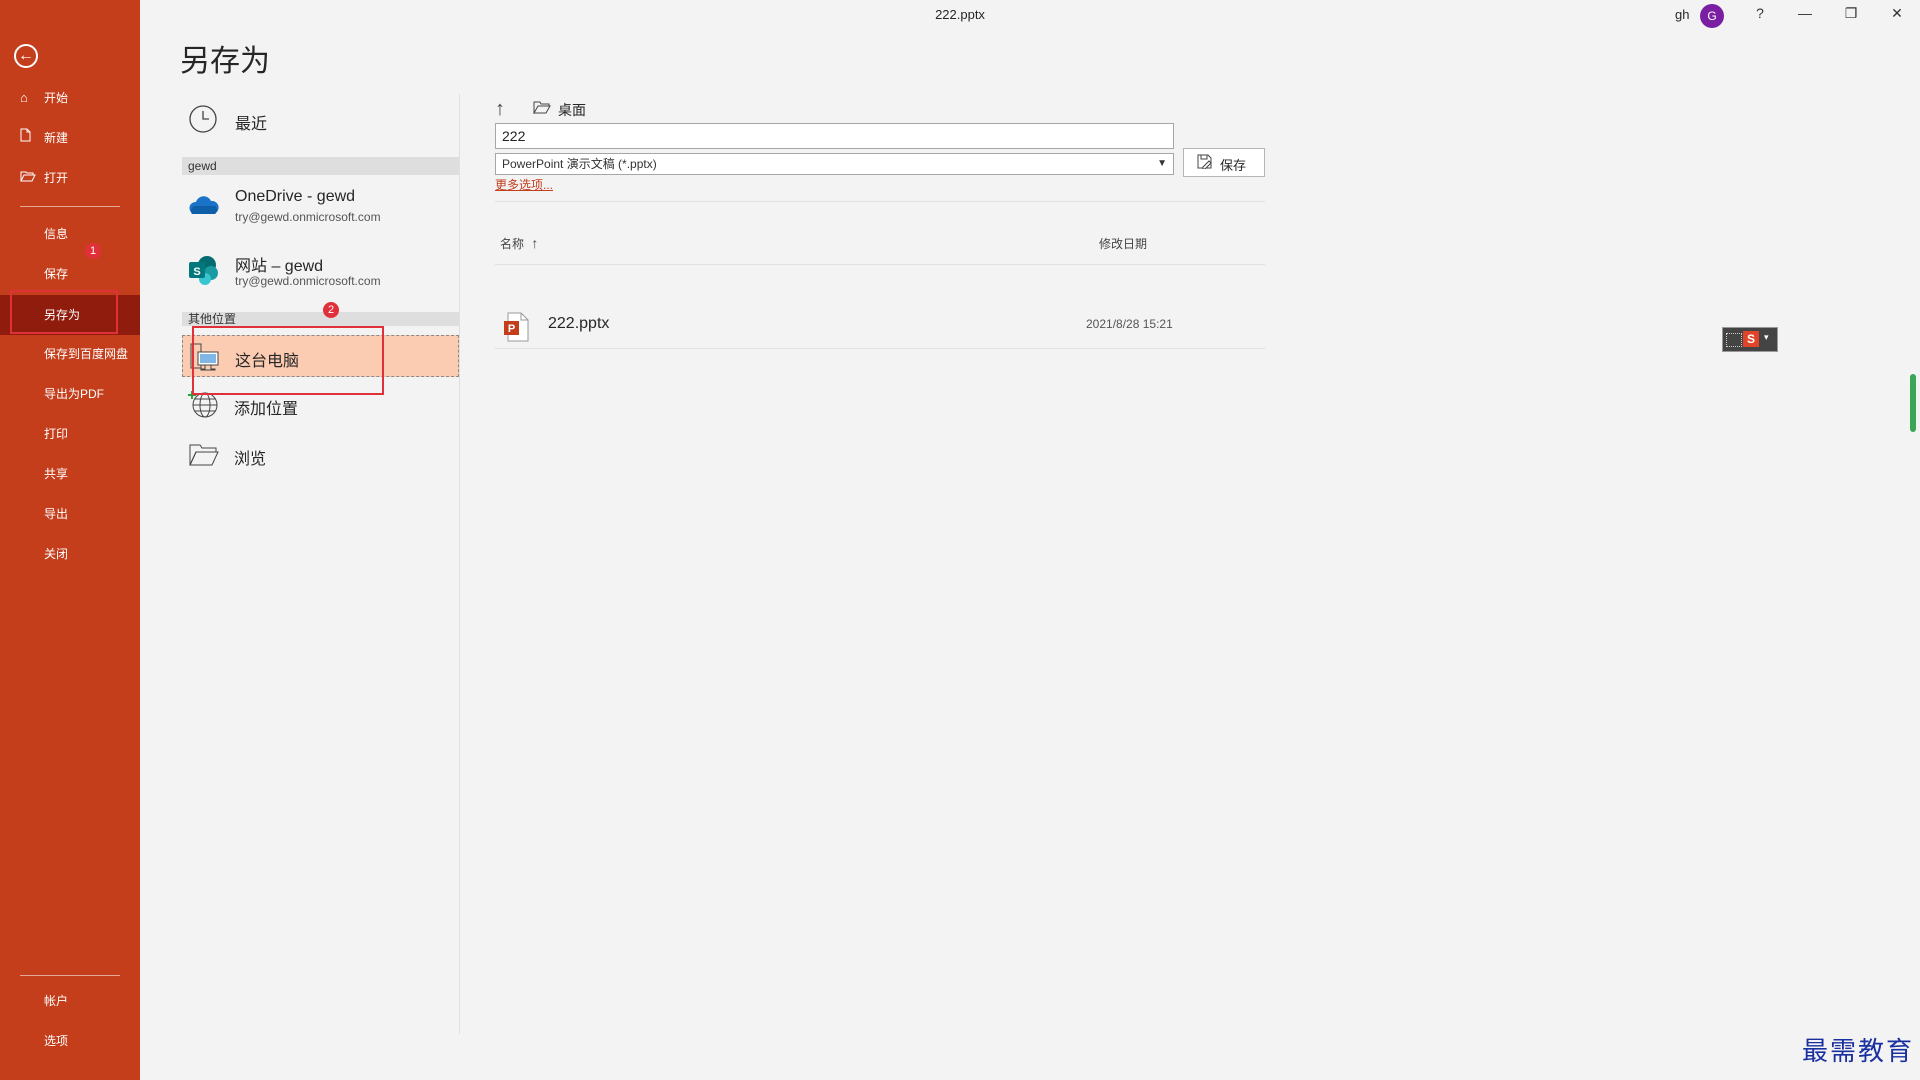  What do you see at coordinates (512, 244) in the screenshot?
I see `column-header-label: 名称` at bounding box center [512, 244].